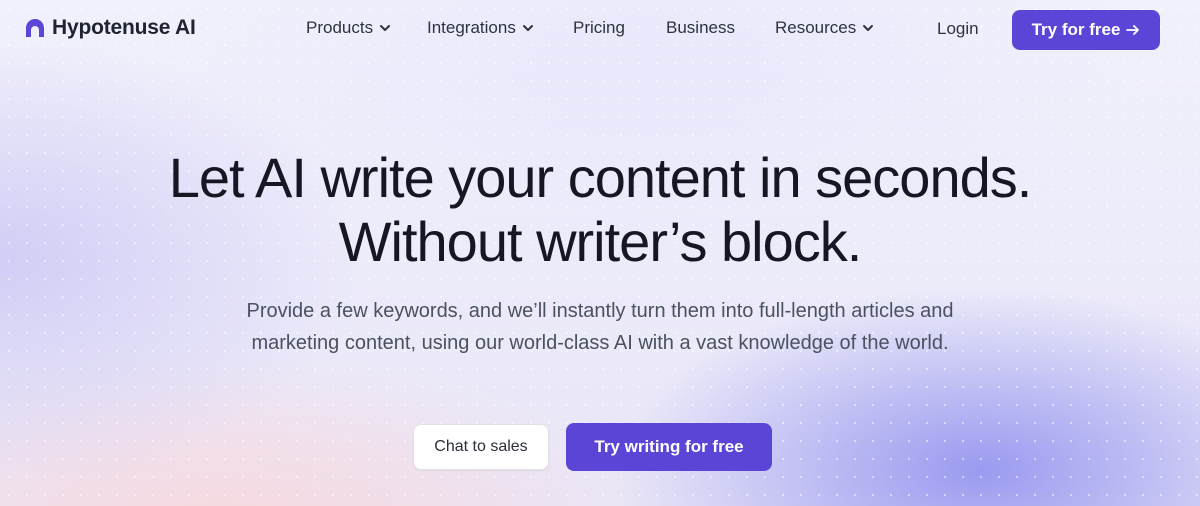 This screenshot has height=506, width=1200. I want to click on nav-item-pricing: Pricing, so click(599, 28).